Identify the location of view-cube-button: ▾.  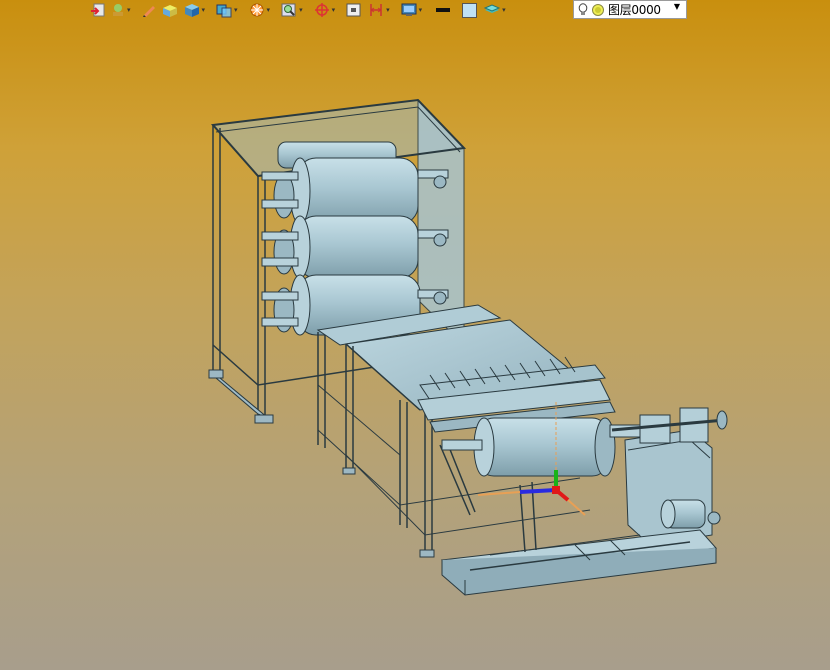
(229, 10).